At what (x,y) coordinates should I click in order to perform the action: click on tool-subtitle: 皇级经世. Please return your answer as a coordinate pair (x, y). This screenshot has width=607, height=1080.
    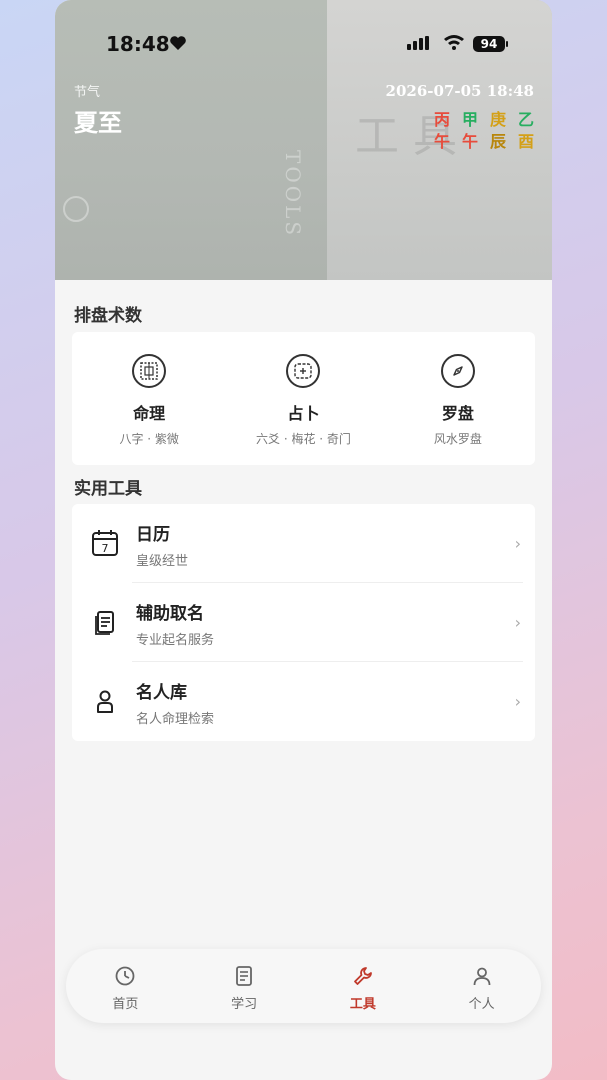
    Looking at the image, I should click on (162, 561).